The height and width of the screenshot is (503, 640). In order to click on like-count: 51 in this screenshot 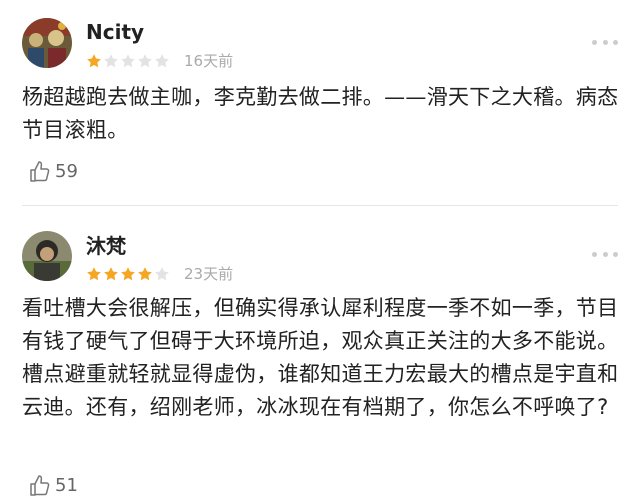, I will do `click(66, 485)`.